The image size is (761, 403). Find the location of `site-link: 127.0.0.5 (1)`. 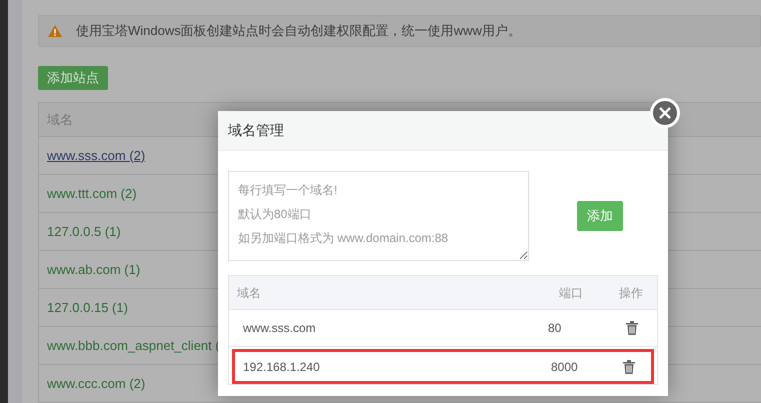

site-link: 127.0.0.5 (1) is located at coordinates (84, 232).